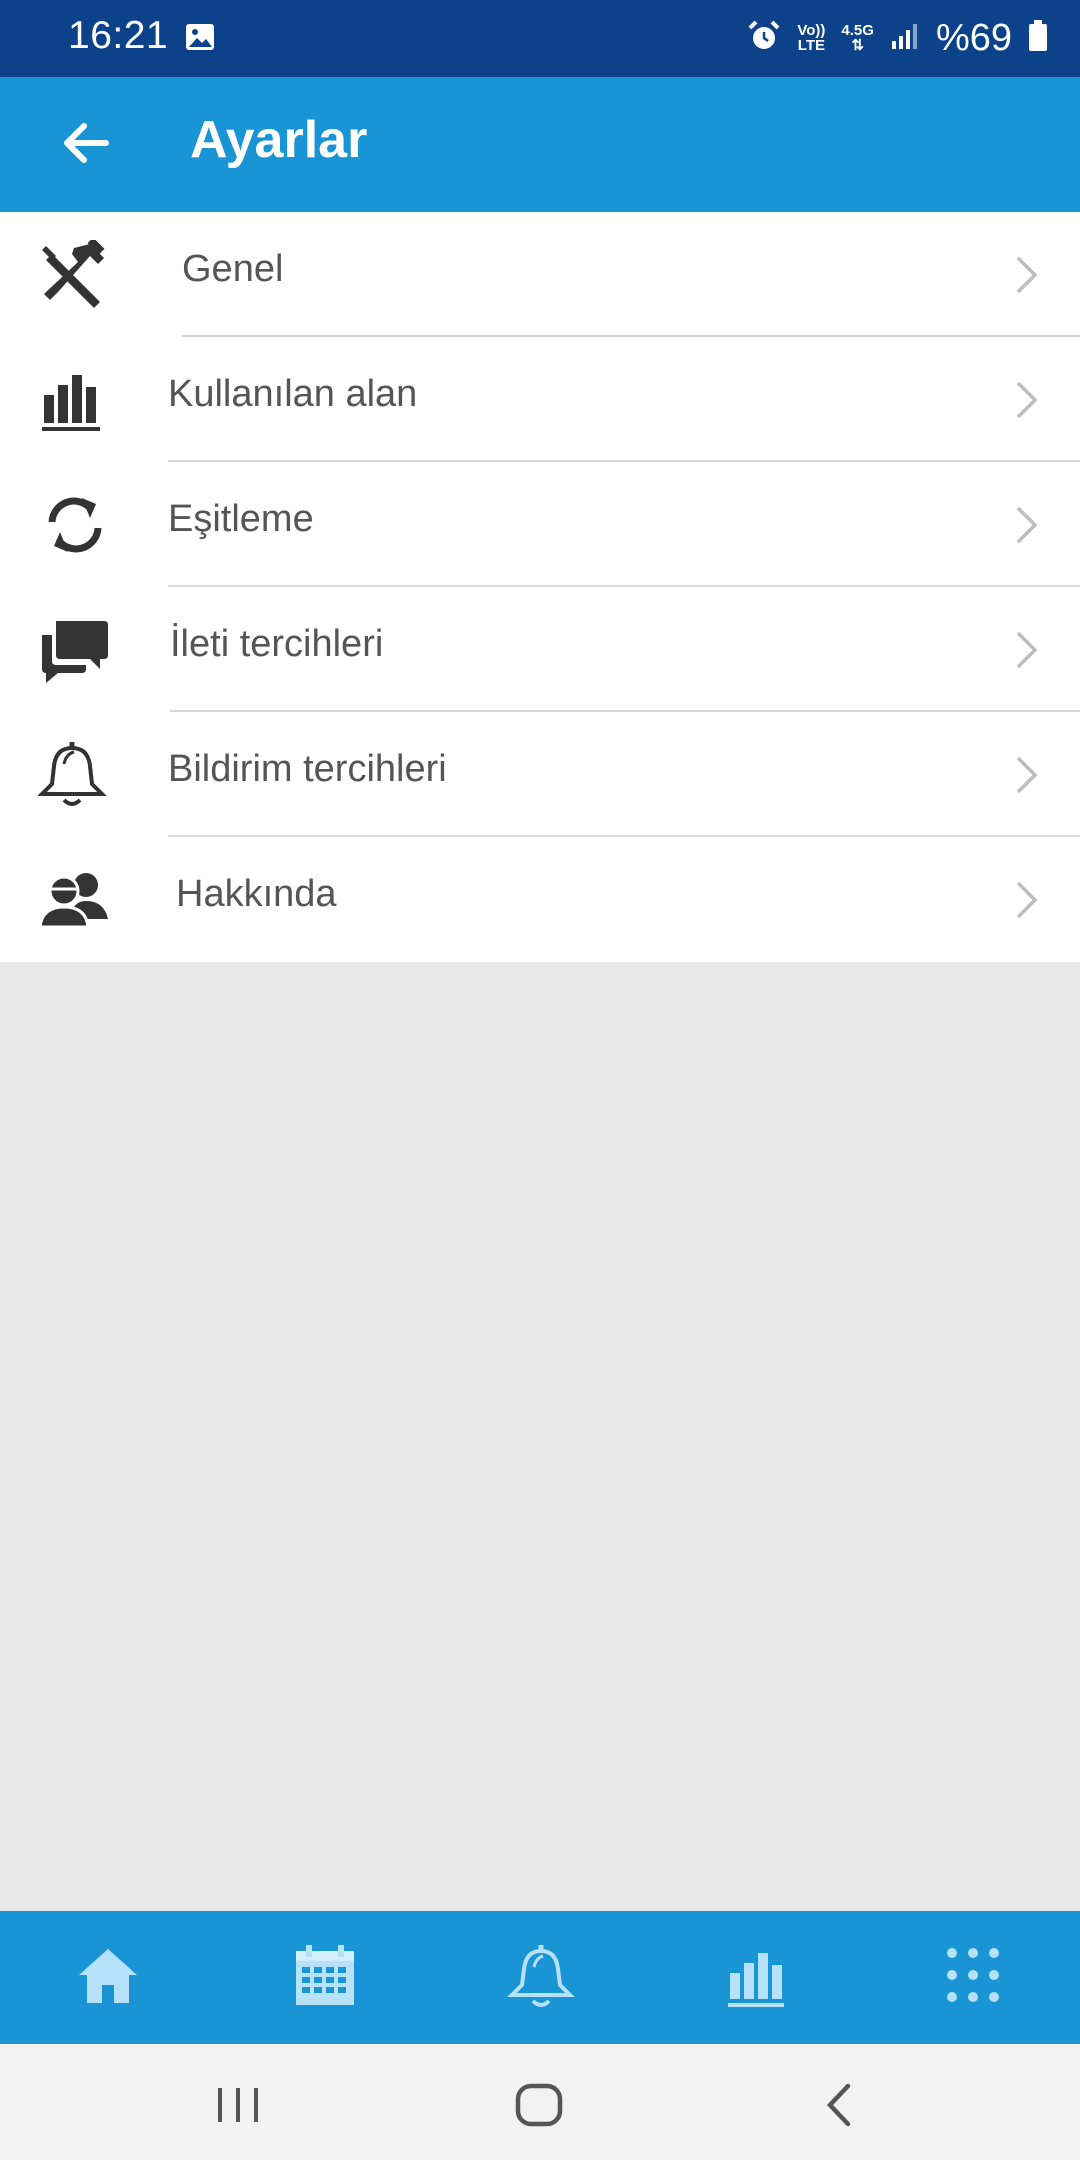  I want to click on chat-icon, so click(75, 650).